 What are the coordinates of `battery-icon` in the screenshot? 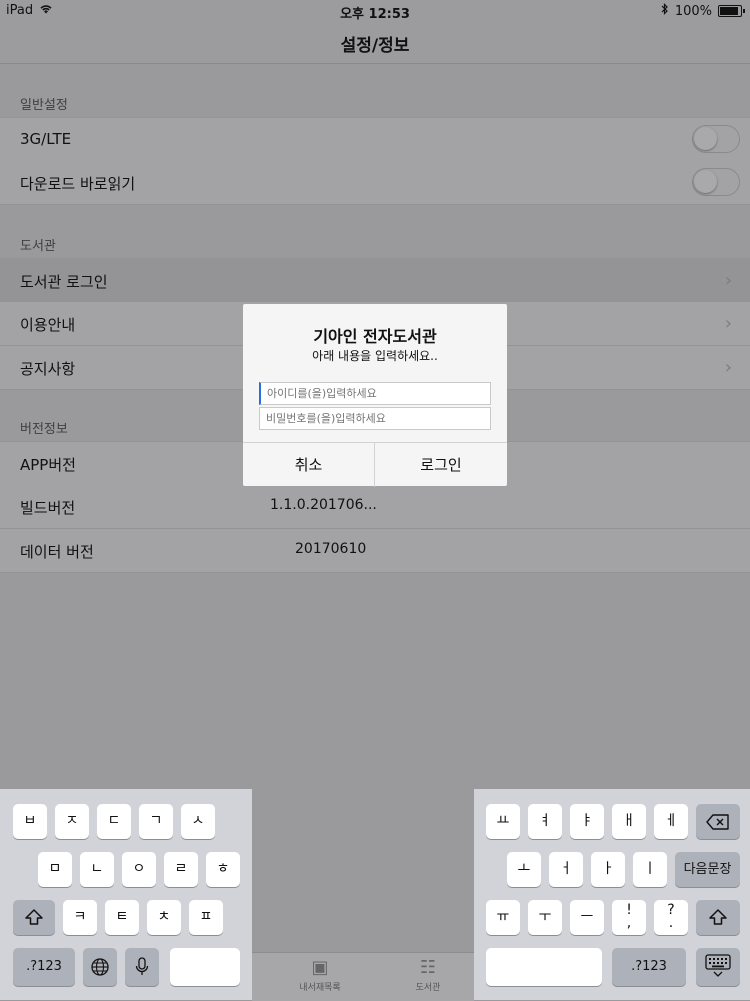 It's located at (731, 11).